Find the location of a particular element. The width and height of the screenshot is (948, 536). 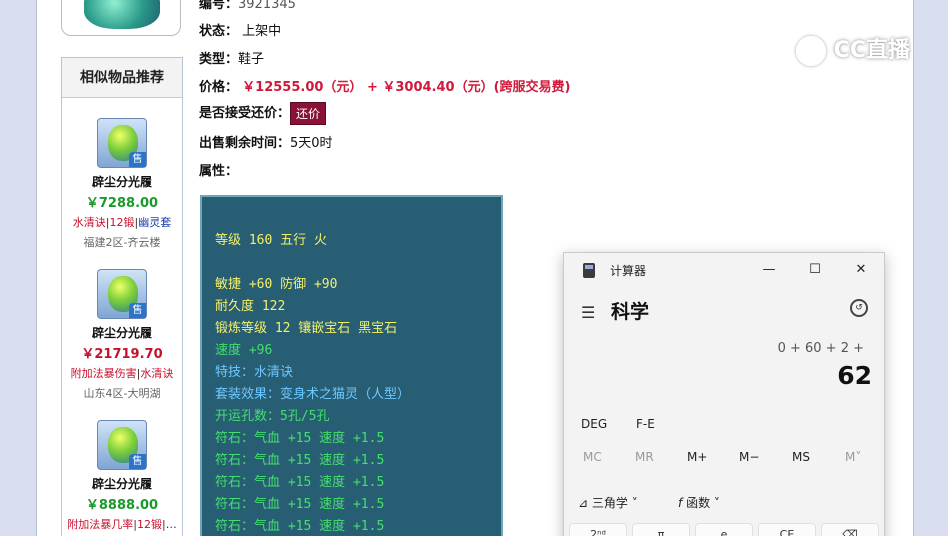

ce-key: CE is located at coordinates (787, 529).